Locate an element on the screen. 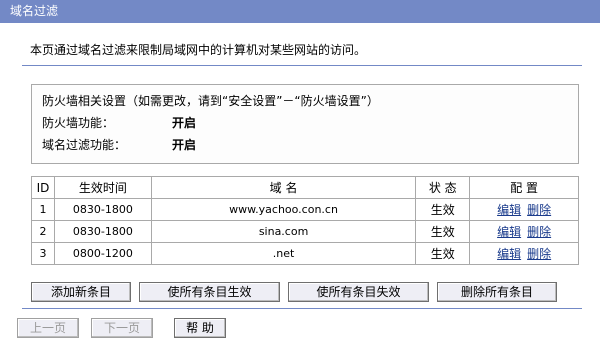 This screenshot has height=345, width=600. window-title: 域名过滤 is located at coordinates (300, 11).